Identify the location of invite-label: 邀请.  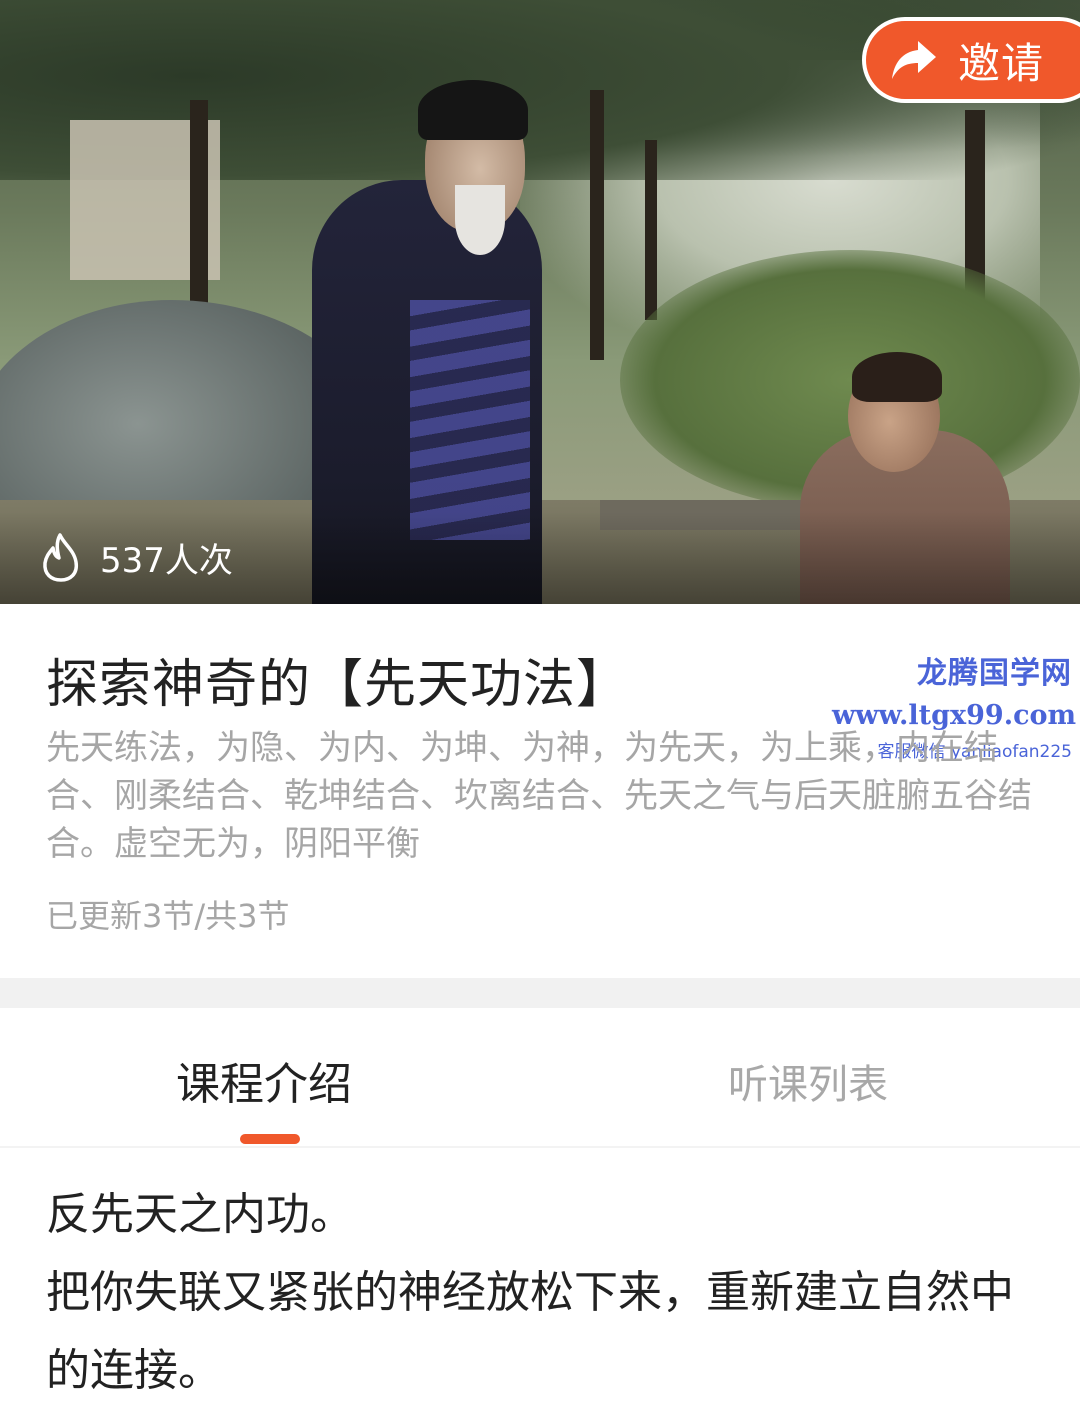
(1001, 63).